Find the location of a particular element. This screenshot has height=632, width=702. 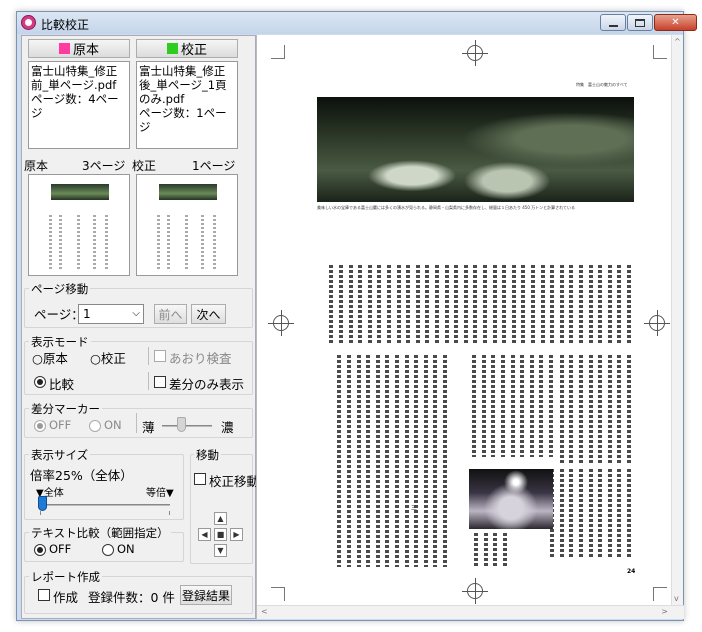

scroll-right-icon: > is located at coordinates (664, 611).